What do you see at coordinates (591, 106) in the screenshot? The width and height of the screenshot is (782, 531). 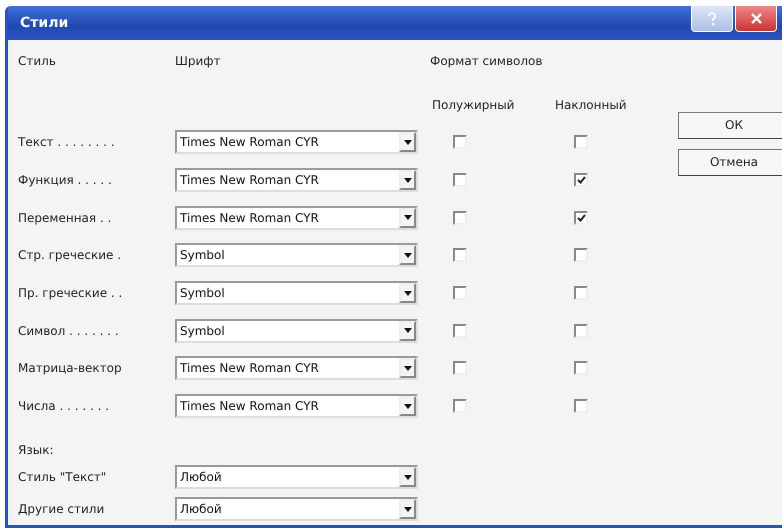 I see `column-header: Наклонный` at bounding box center [591, 106].